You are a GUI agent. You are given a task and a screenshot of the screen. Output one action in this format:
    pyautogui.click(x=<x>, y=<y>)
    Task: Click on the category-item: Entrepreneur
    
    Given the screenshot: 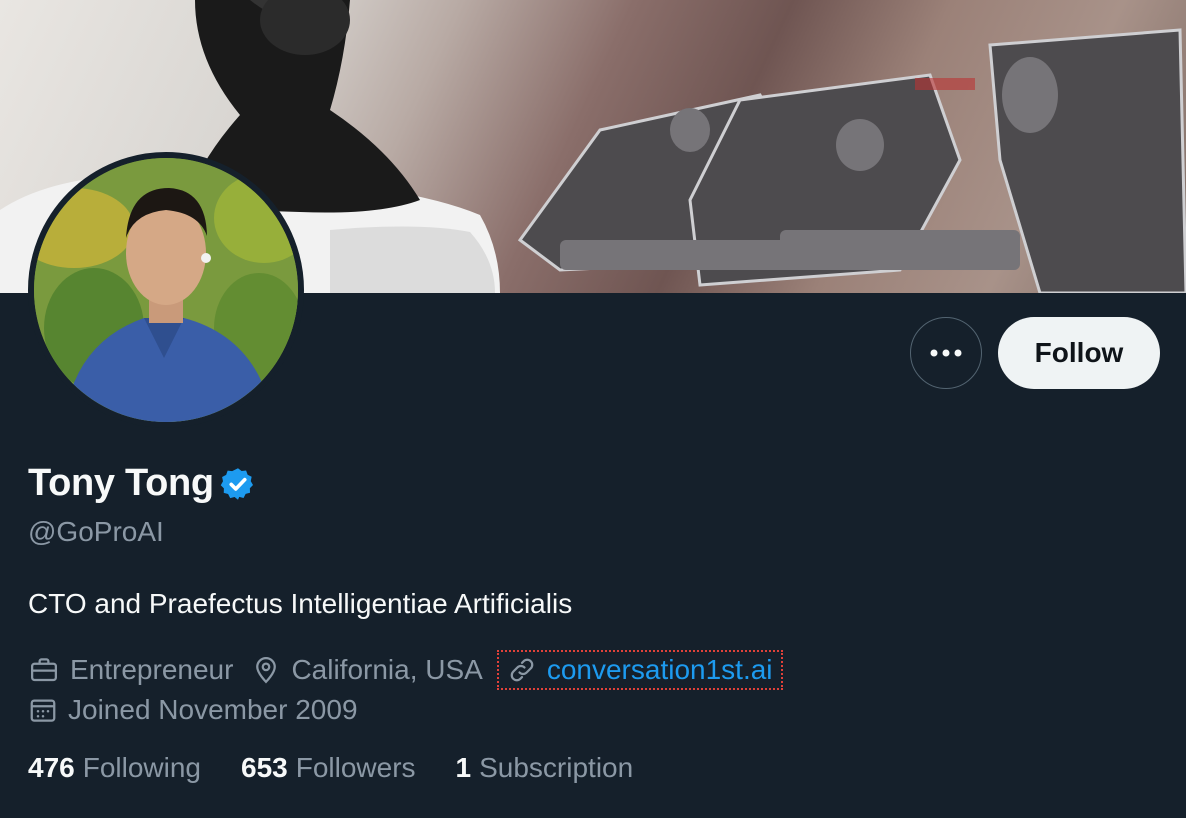 What is the action you would take?
    pyautogui.click(x=130, y=670)
    